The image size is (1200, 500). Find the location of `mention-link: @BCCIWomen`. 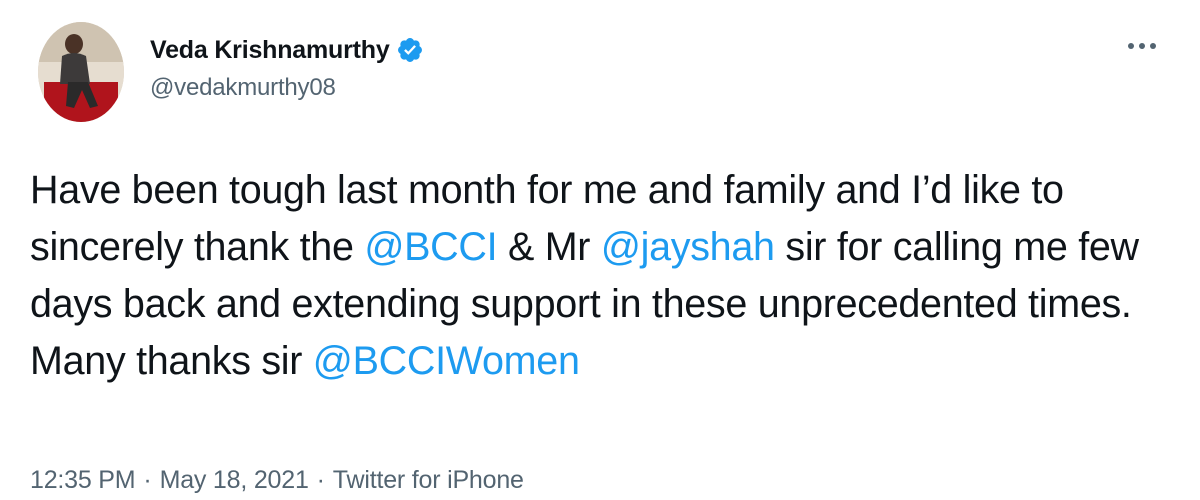

mention-link: @BCCIWomen is located at coordinates (446, 361).